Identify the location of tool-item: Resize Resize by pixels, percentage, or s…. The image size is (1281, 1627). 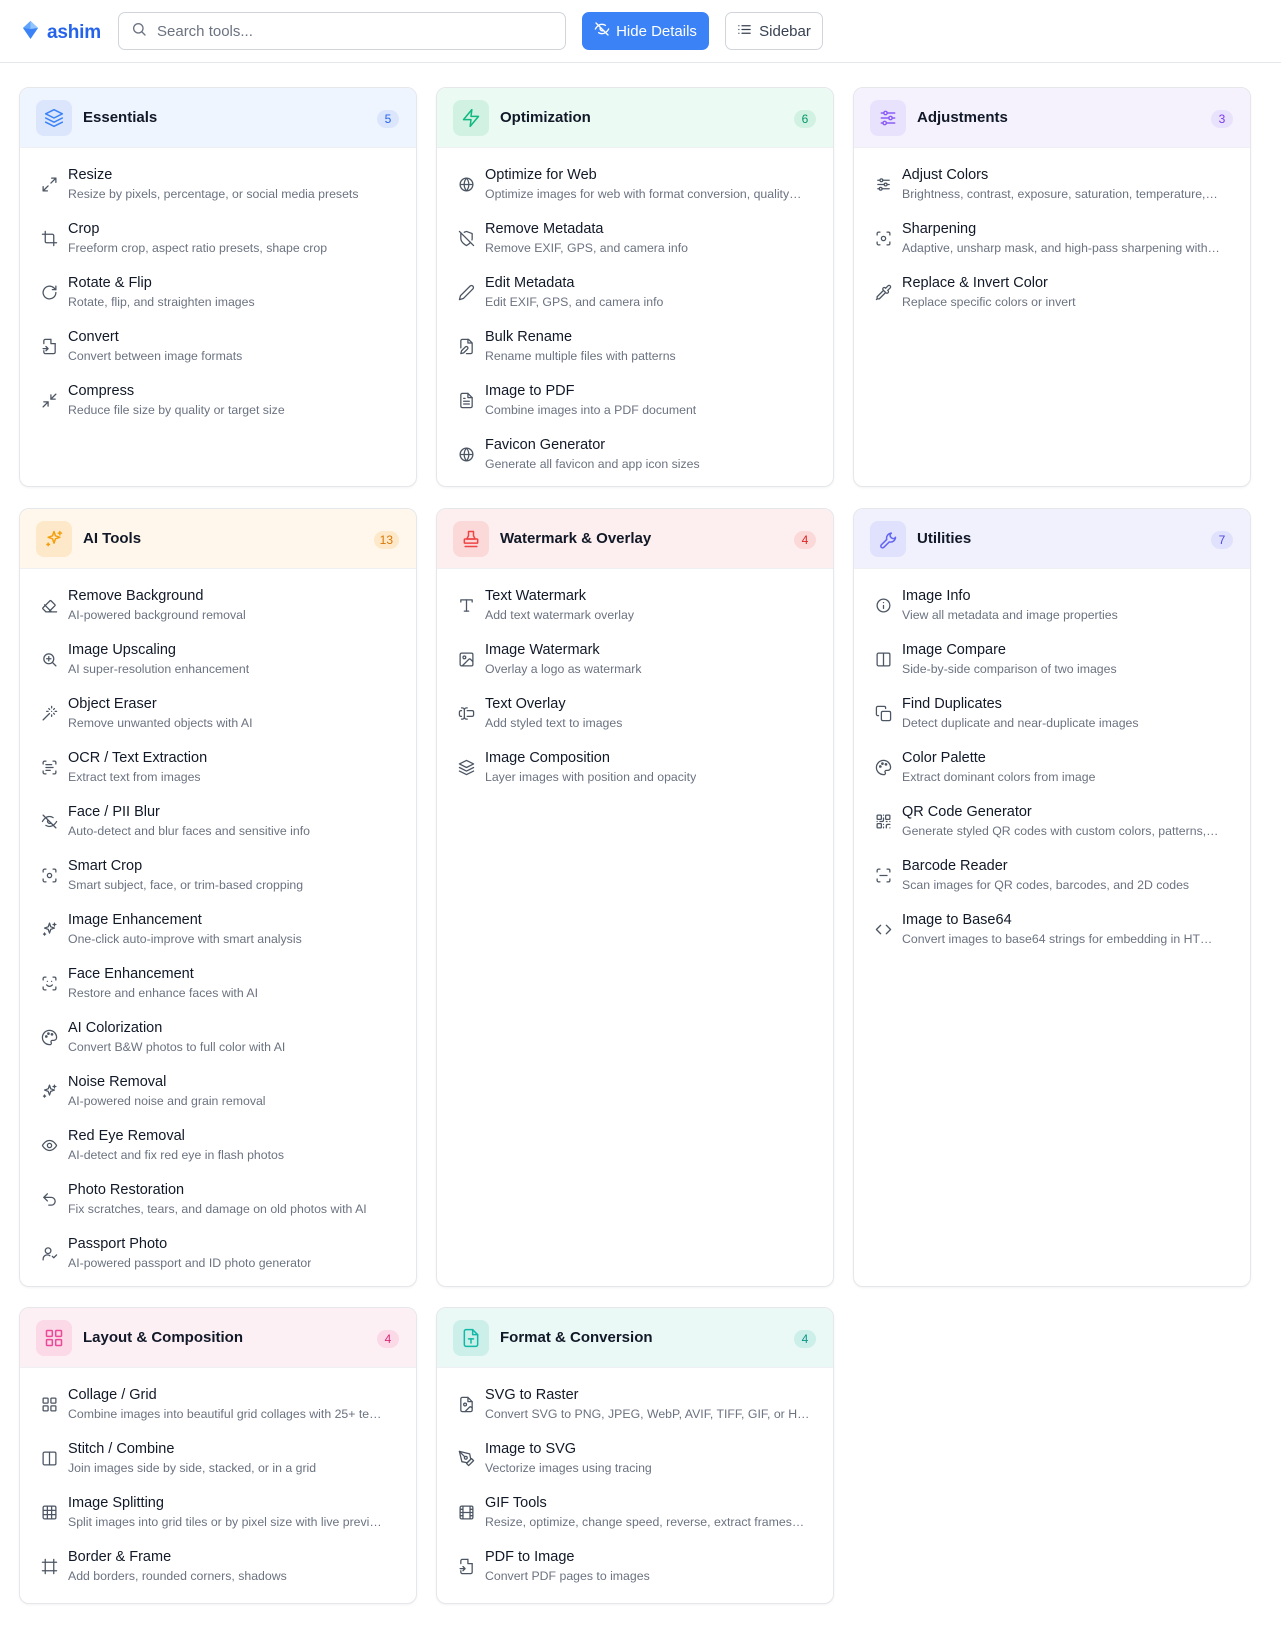
(218, 184).